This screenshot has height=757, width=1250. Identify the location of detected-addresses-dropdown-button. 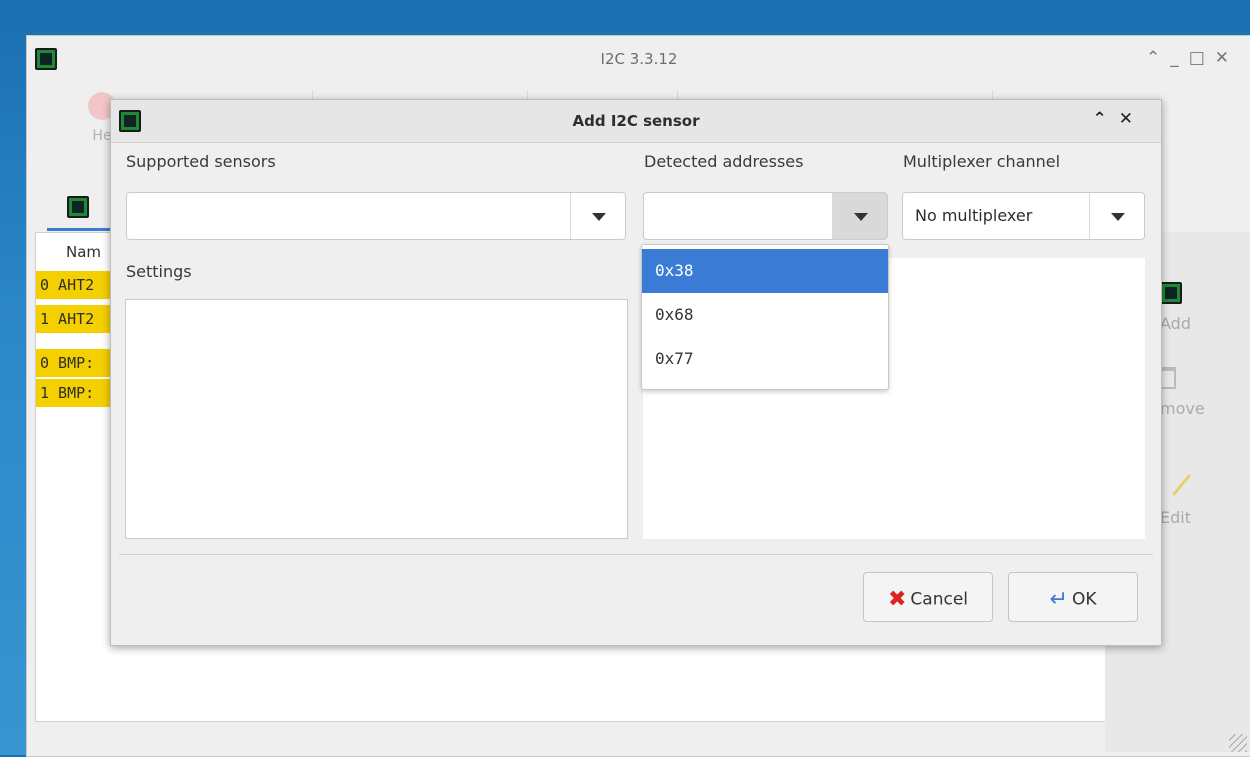
(859, 216).